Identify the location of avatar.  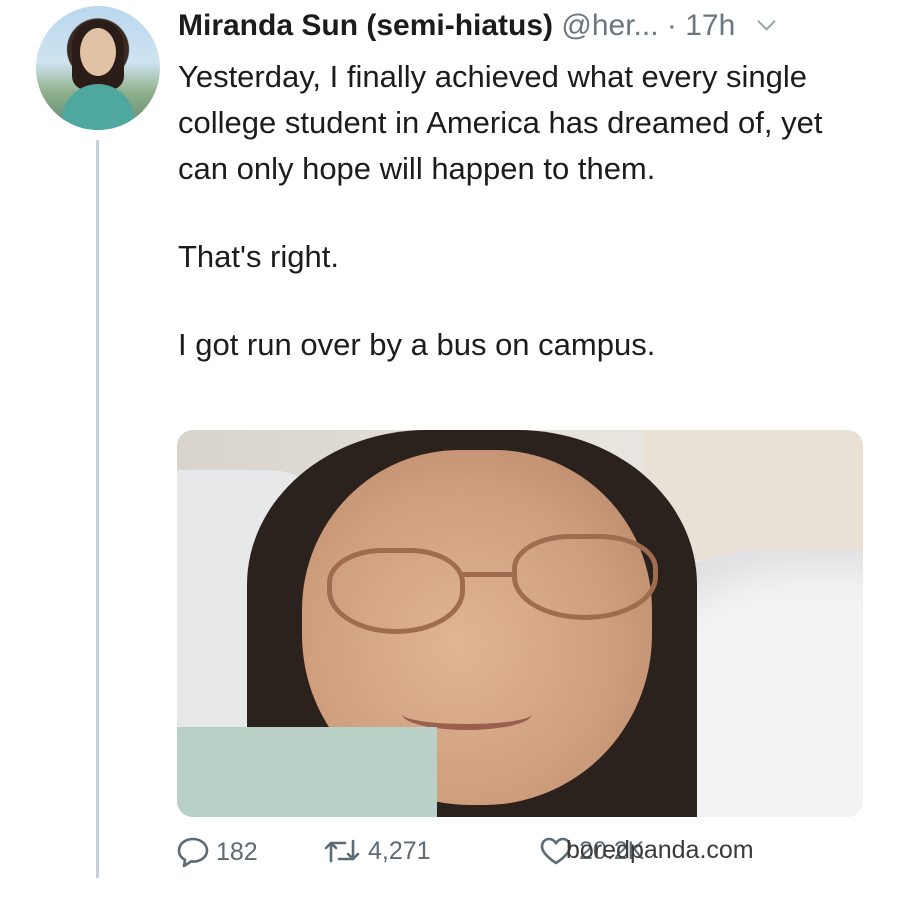
(98, 68).